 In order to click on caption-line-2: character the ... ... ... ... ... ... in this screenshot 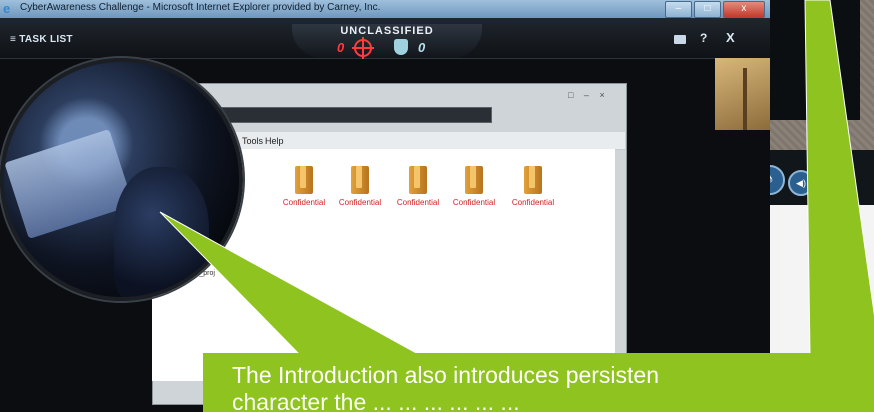, I will do `click(376, 400)`.